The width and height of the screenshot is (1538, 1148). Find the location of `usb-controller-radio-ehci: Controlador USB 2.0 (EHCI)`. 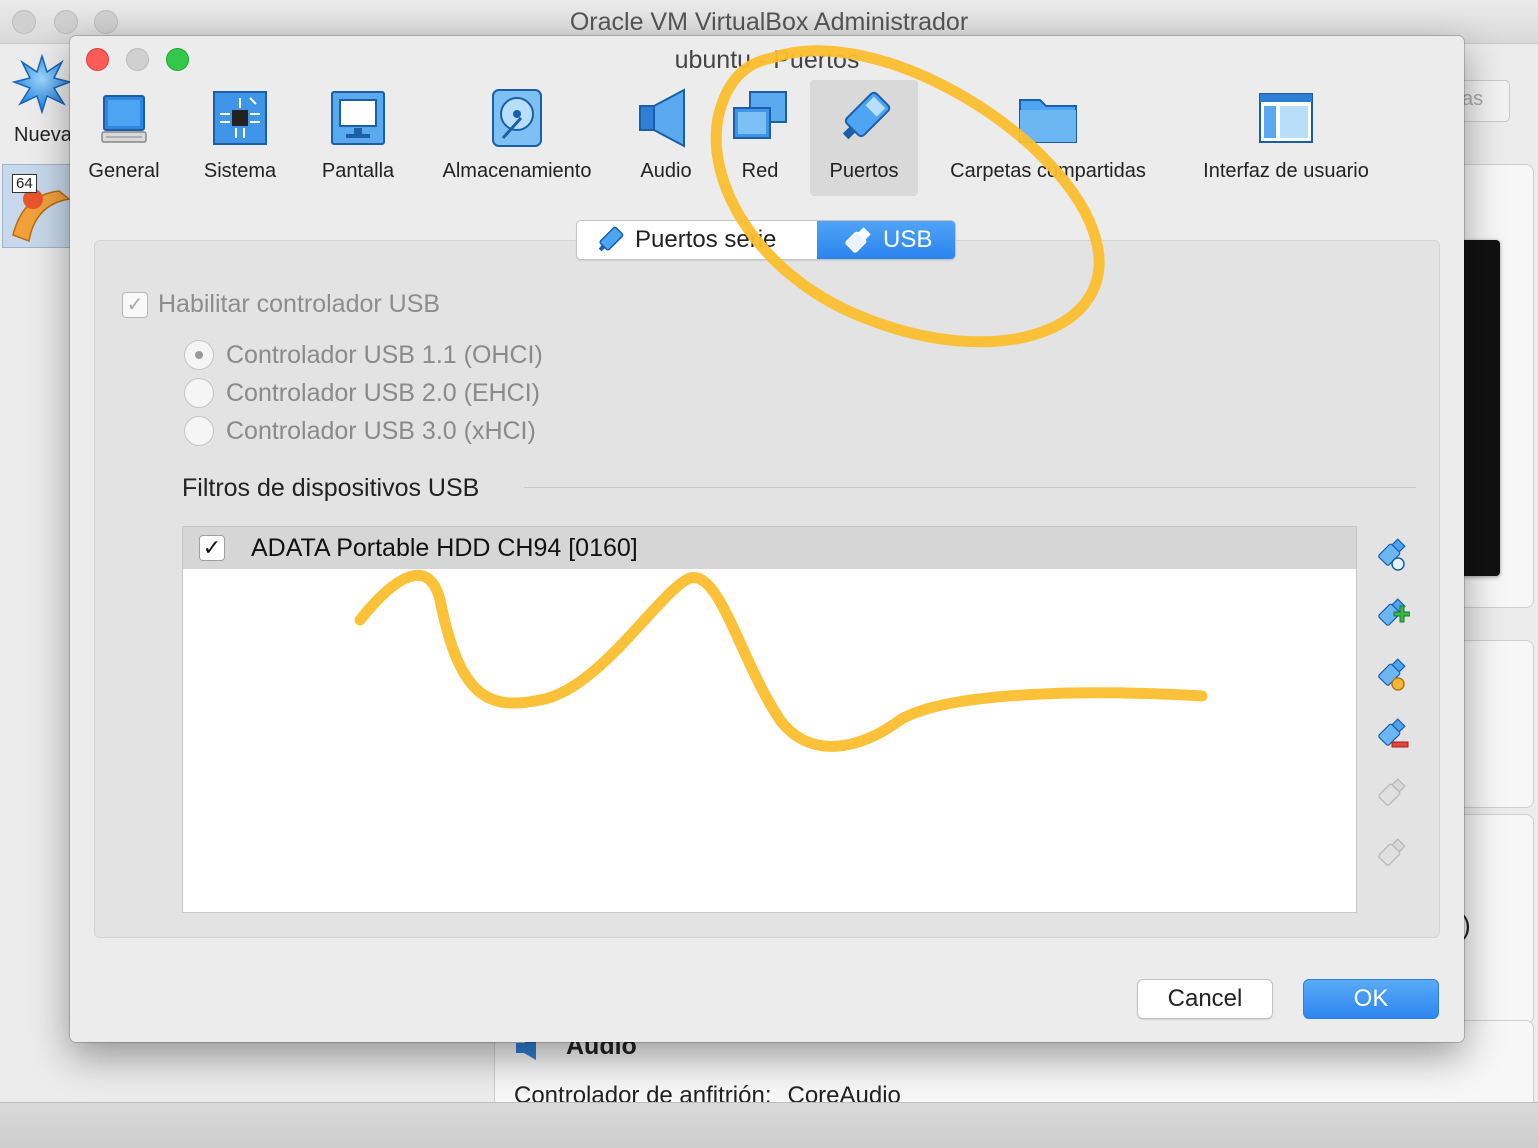

usb-controller-radio-ehci: Controlador USB 2.0 (EHCI) is located at coordinates (362, 393).